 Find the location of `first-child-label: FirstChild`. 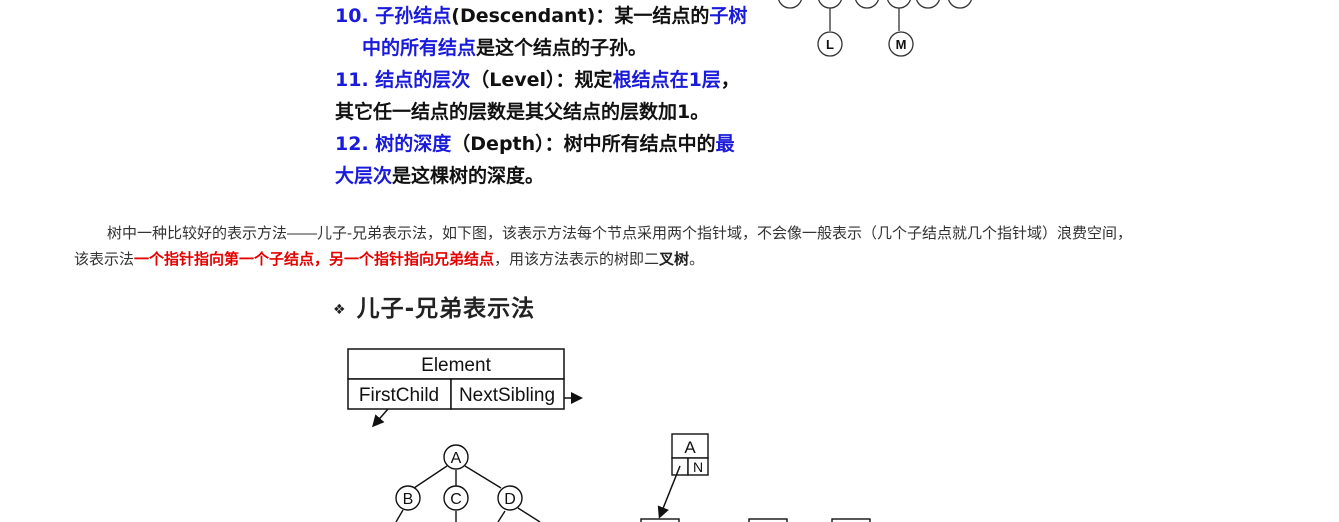

first-child-label: FirstChild is located at coordinates (399, 395).